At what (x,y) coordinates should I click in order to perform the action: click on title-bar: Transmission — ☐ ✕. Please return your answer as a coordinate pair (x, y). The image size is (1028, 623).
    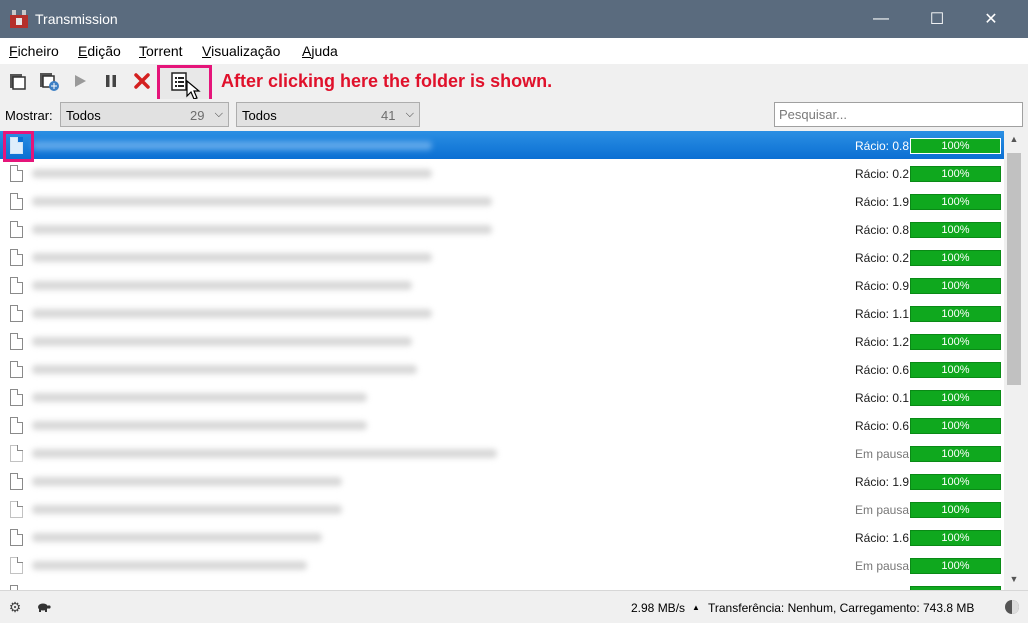
    Looking at the image, I should click on (514, 19).